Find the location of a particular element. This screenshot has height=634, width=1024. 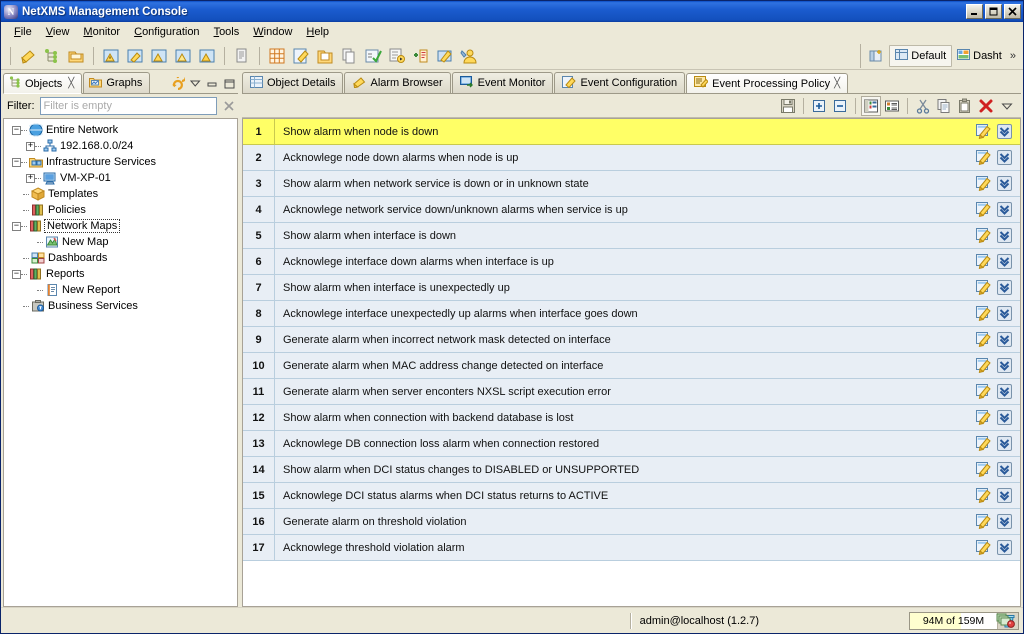

tree-item-dashboards: Dashboards is located at coordinates (120, 258).